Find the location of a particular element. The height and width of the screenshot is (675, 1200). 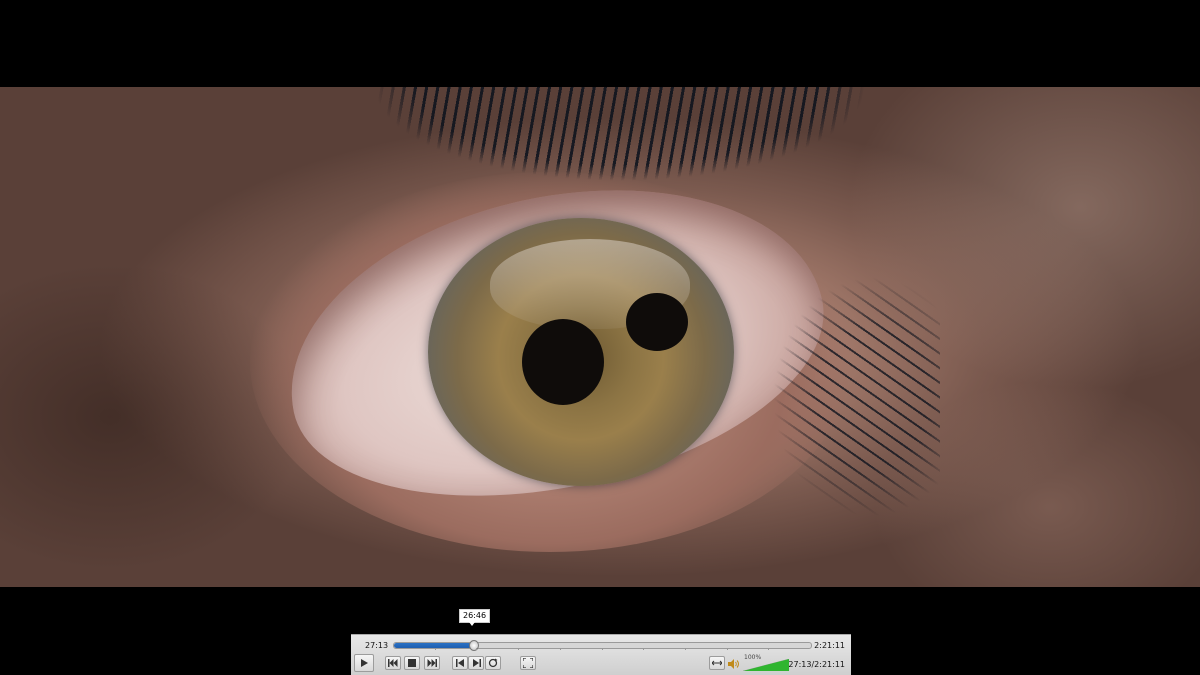

previous-chapter-button is located at coordinates (393, 663).